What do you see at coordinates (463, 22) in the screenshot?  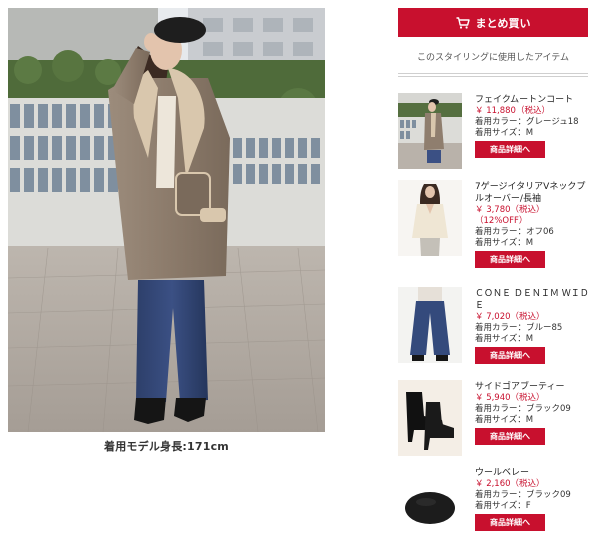 I see `cart-icon` at bounding box center [463, 22].